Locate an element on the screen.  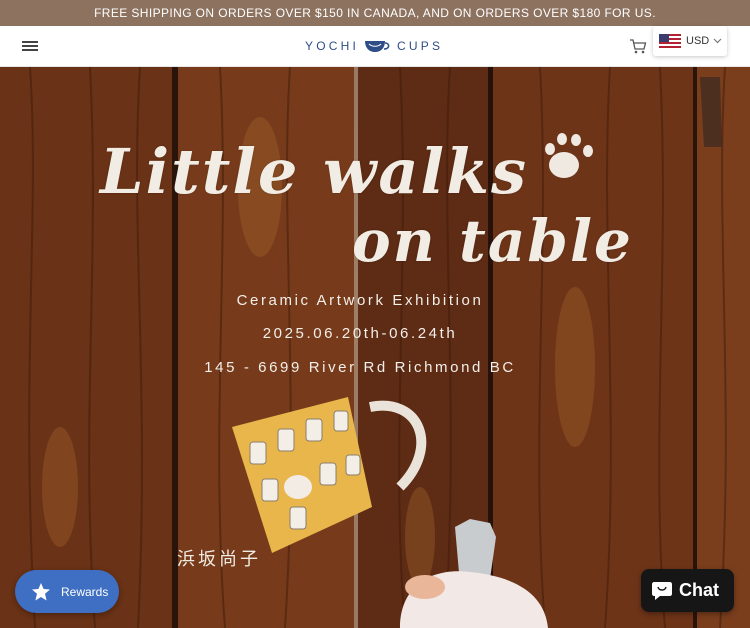
logo-text-right: CUPS is located at coordinates (420, 46).